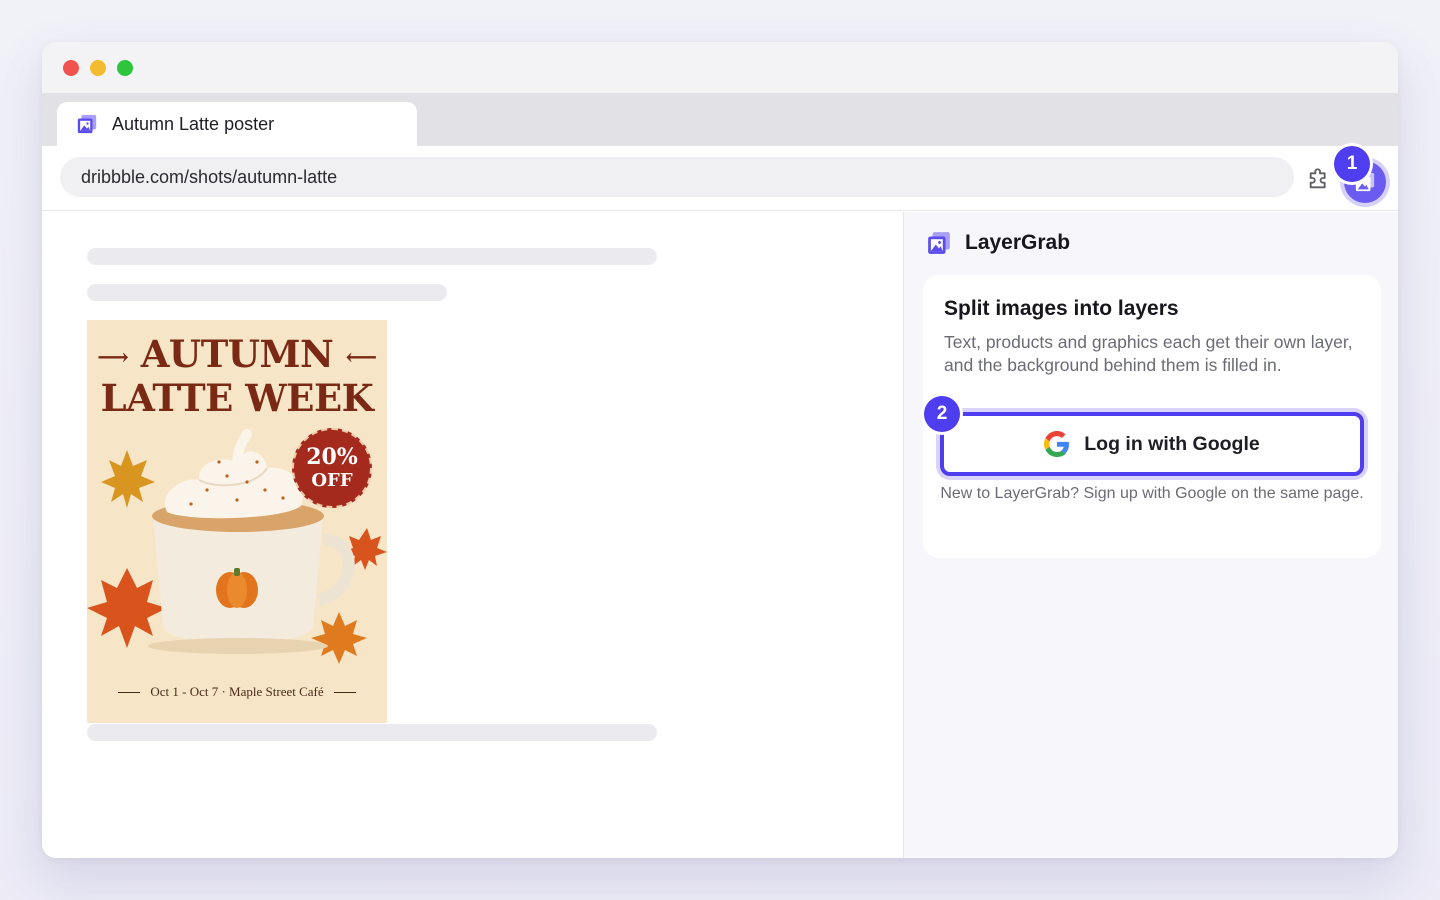  I want to click on puzzle-icon, so click(1320, 178).